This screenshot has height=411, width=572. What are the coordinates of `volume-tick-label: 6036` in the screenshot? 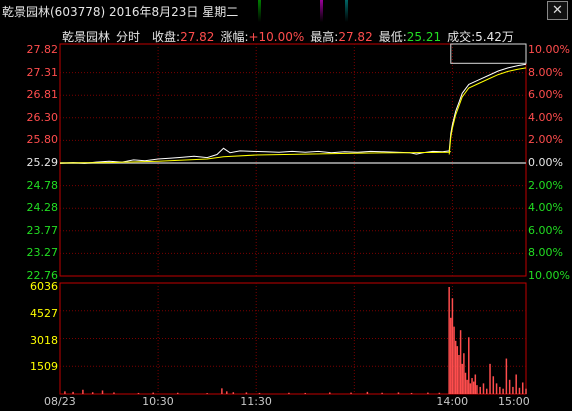 It's located at (44, 286).